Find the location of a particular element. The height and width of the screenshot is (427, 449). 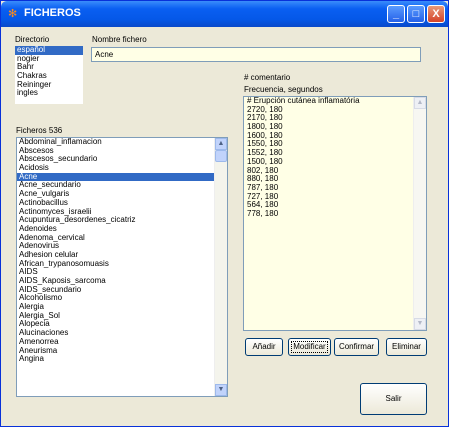

minimize-icon: _ is located at coordinates (396, 14).